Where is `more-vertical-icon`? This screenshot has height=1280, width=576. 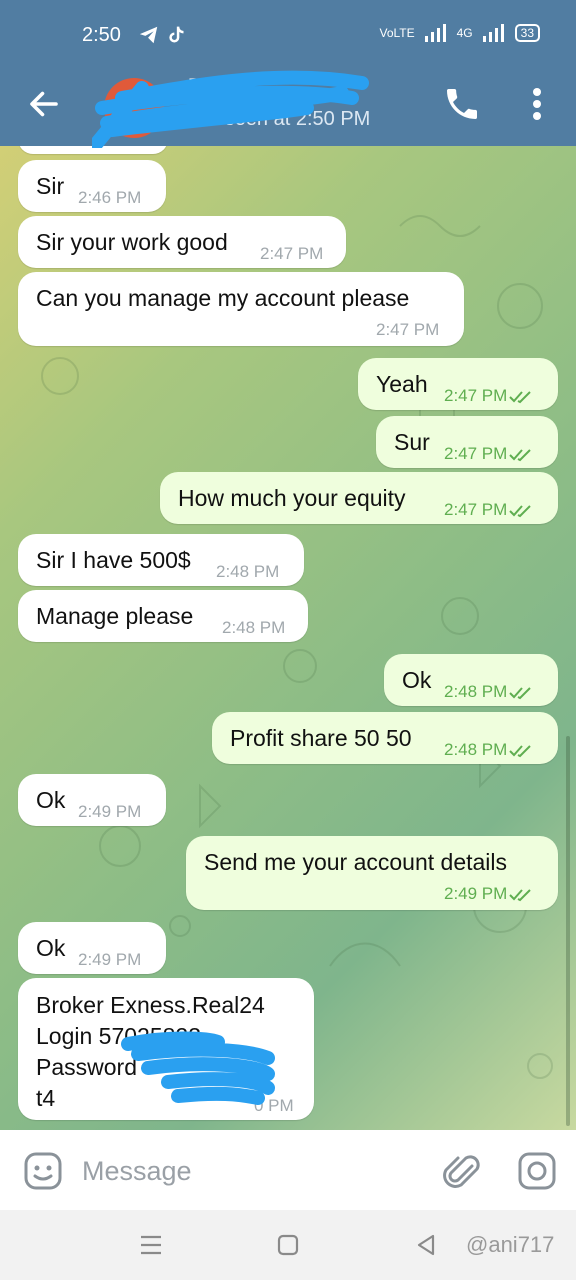
more-vertical-icon is located at coordinates (537, 104).